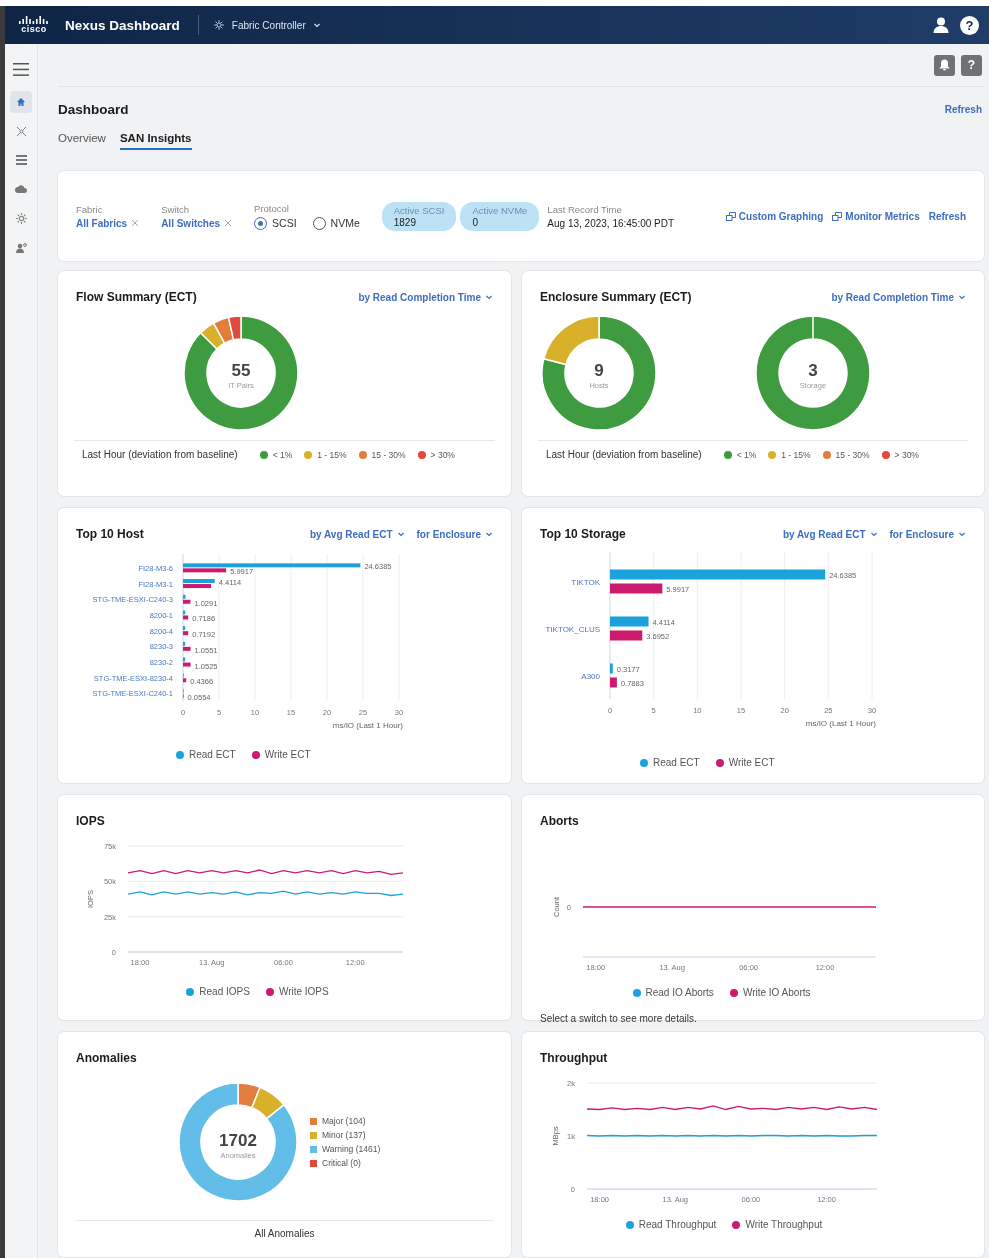 The image size is (989, 1258). I want to click on notifications-button, so click(944, 65).